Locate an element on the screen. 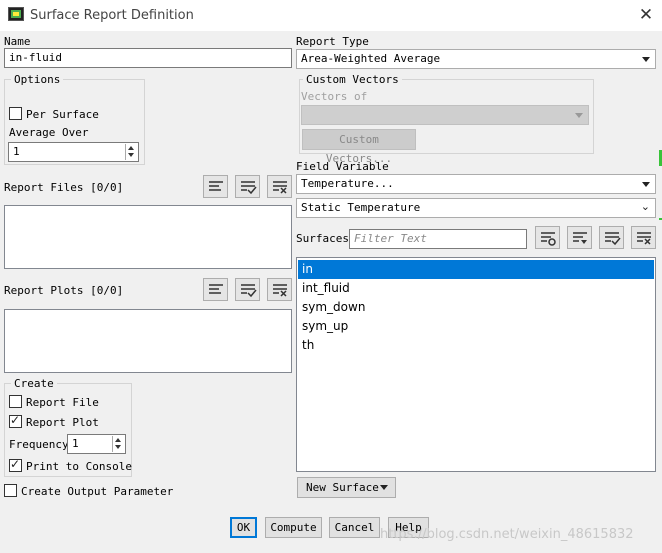 The height and width of the screenshot is (553, 662). report-plots-select-all-icon is located at coordinates (247, 289).